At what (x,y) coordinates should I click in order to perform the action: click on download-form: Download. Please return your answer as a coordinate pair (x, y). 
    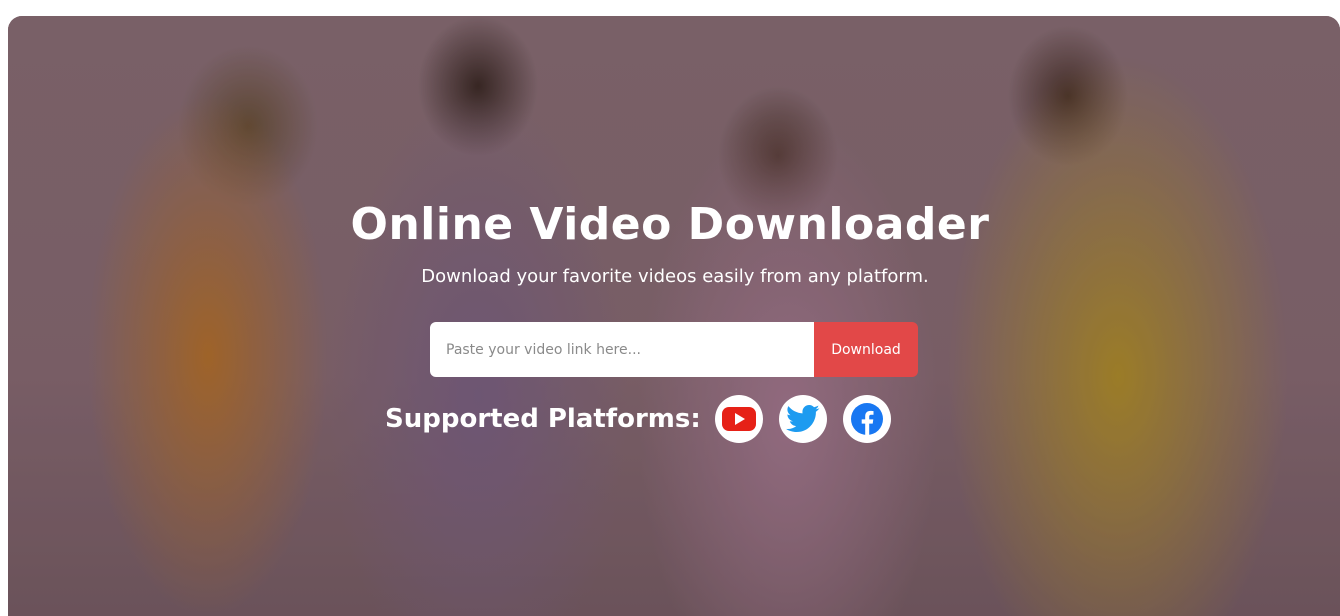
    Looking at the image, I should click on (674, 349).